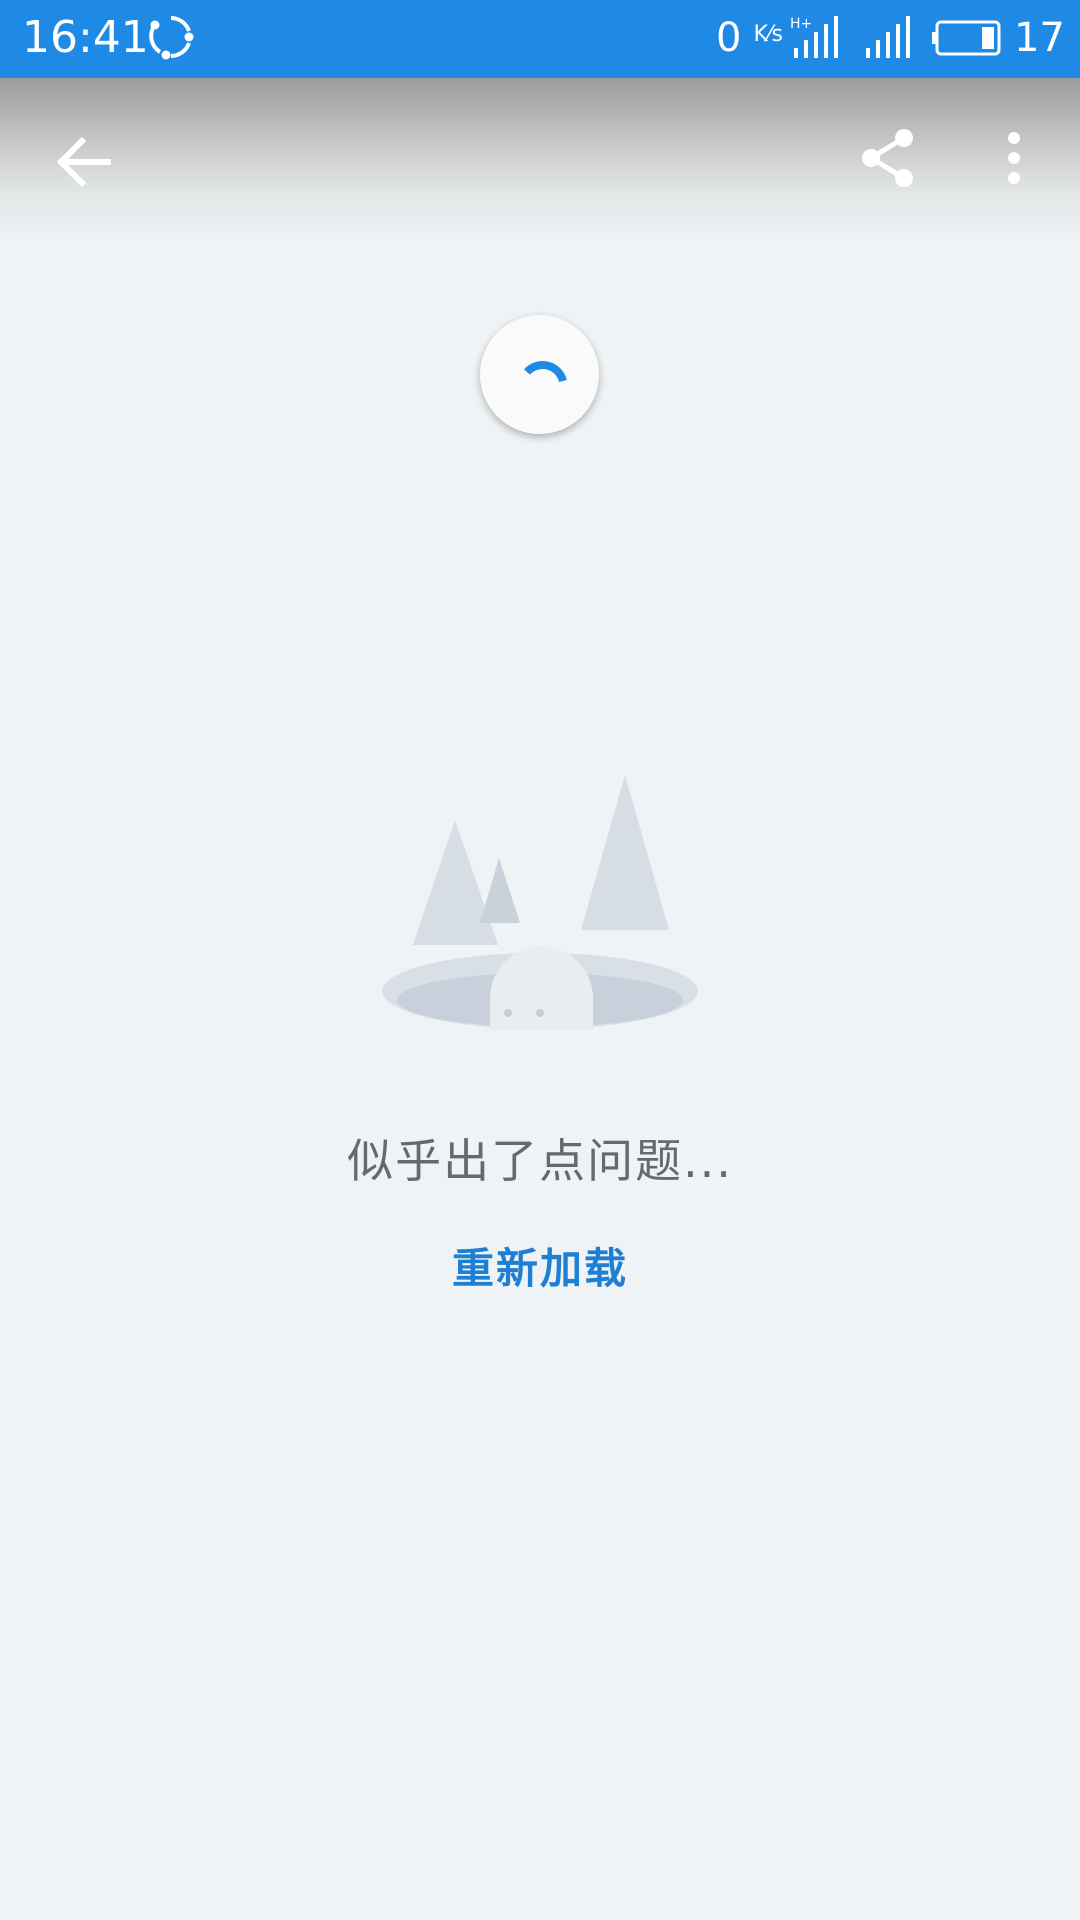  I want to click on status-time: 16:41, so click(85, 37).